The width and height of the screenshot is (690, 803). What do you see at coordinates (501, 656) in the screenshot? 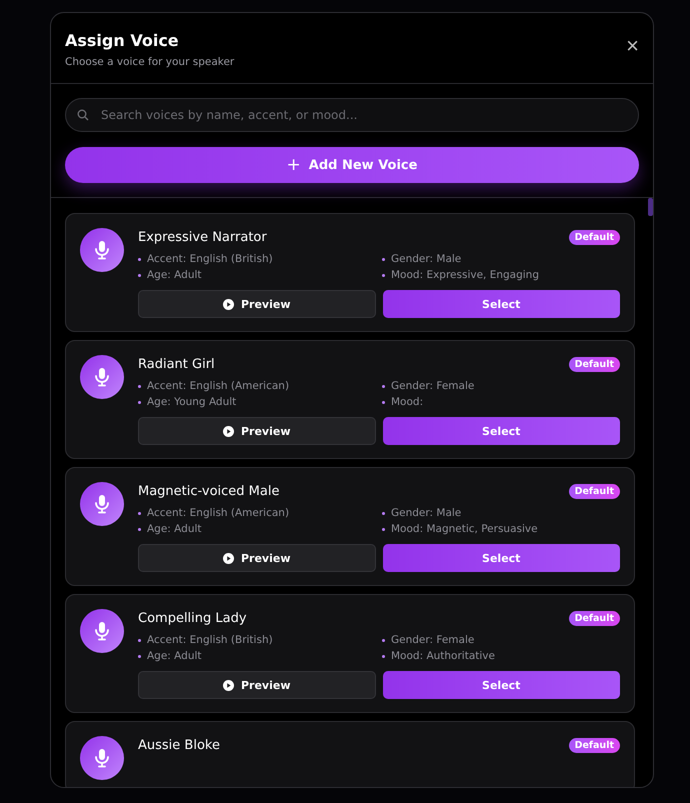
I see `voice-detail: Mood: Authoritative` at bounding box center [501, 656].